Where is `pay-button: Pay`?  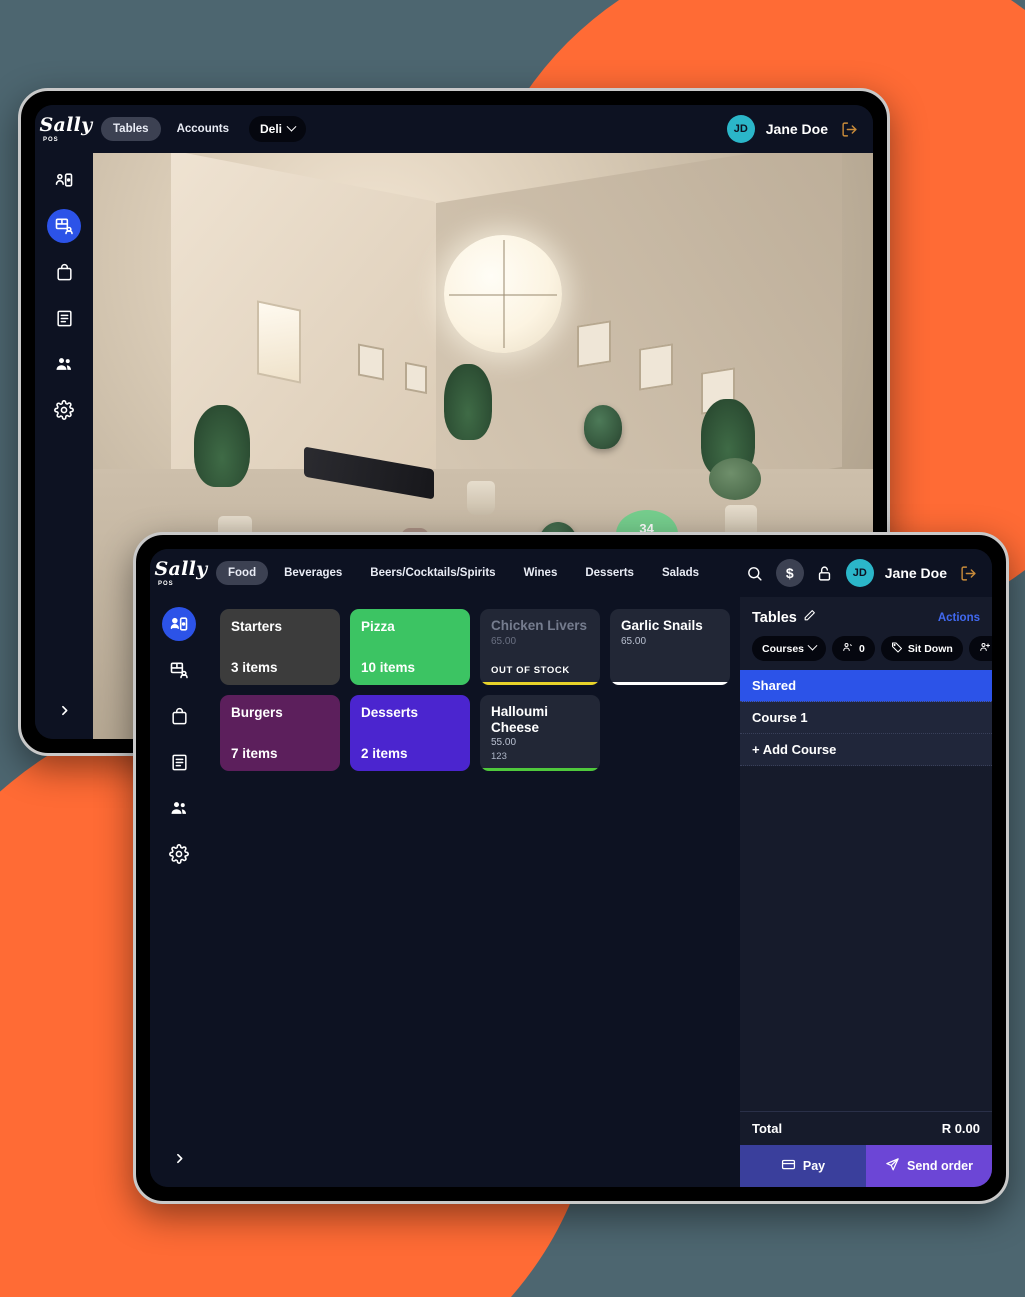 pay-button: Pay is located at coordinates (803, 1166).